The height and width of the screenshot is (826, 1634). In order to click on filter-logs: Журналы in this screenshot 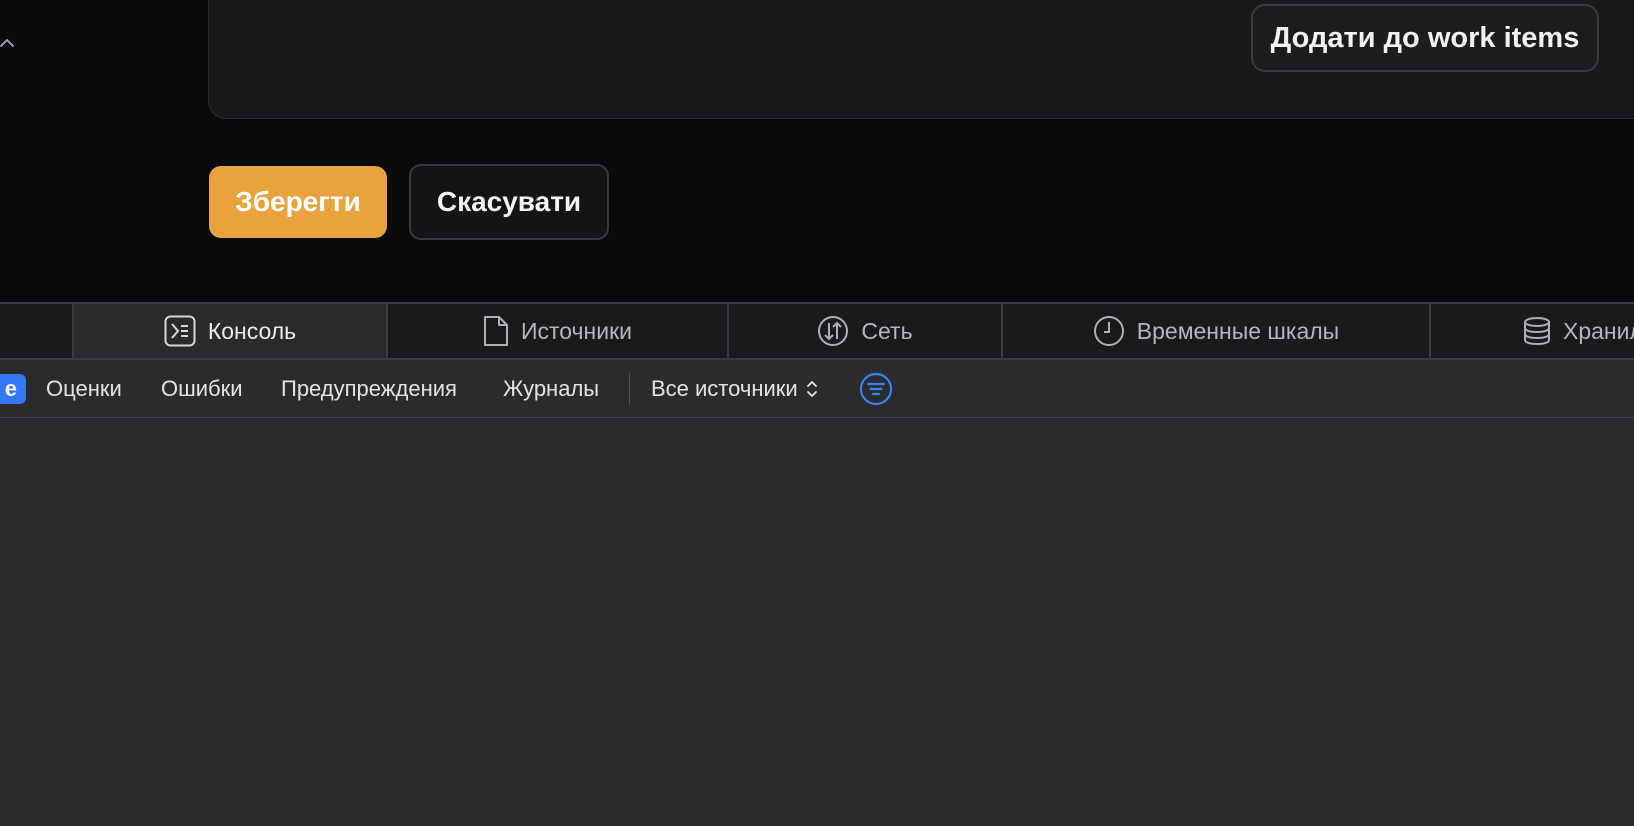, I will do `click(551, 389)`.